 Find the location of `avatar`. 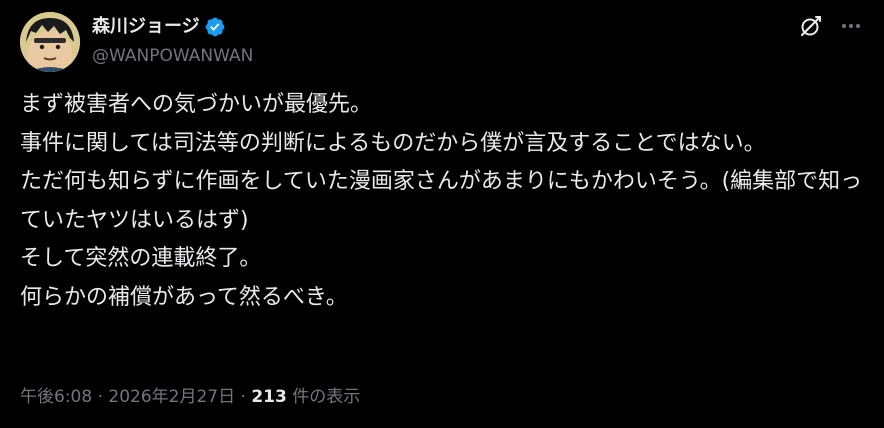

avatar is located at coordinates (50, 42).